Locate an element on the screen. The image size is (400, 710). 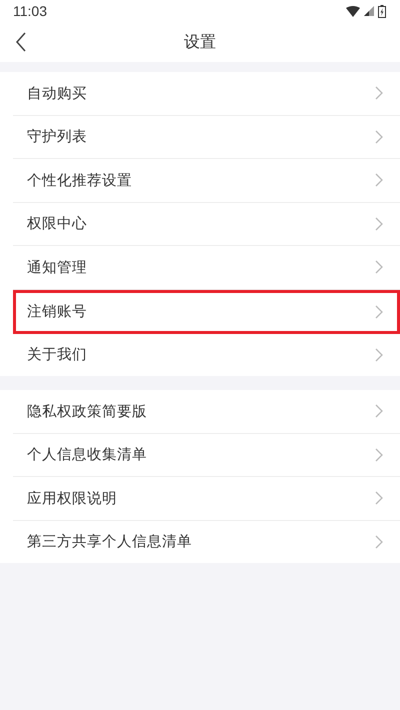
page-title: 设置 is located at coordinates (200, 42).